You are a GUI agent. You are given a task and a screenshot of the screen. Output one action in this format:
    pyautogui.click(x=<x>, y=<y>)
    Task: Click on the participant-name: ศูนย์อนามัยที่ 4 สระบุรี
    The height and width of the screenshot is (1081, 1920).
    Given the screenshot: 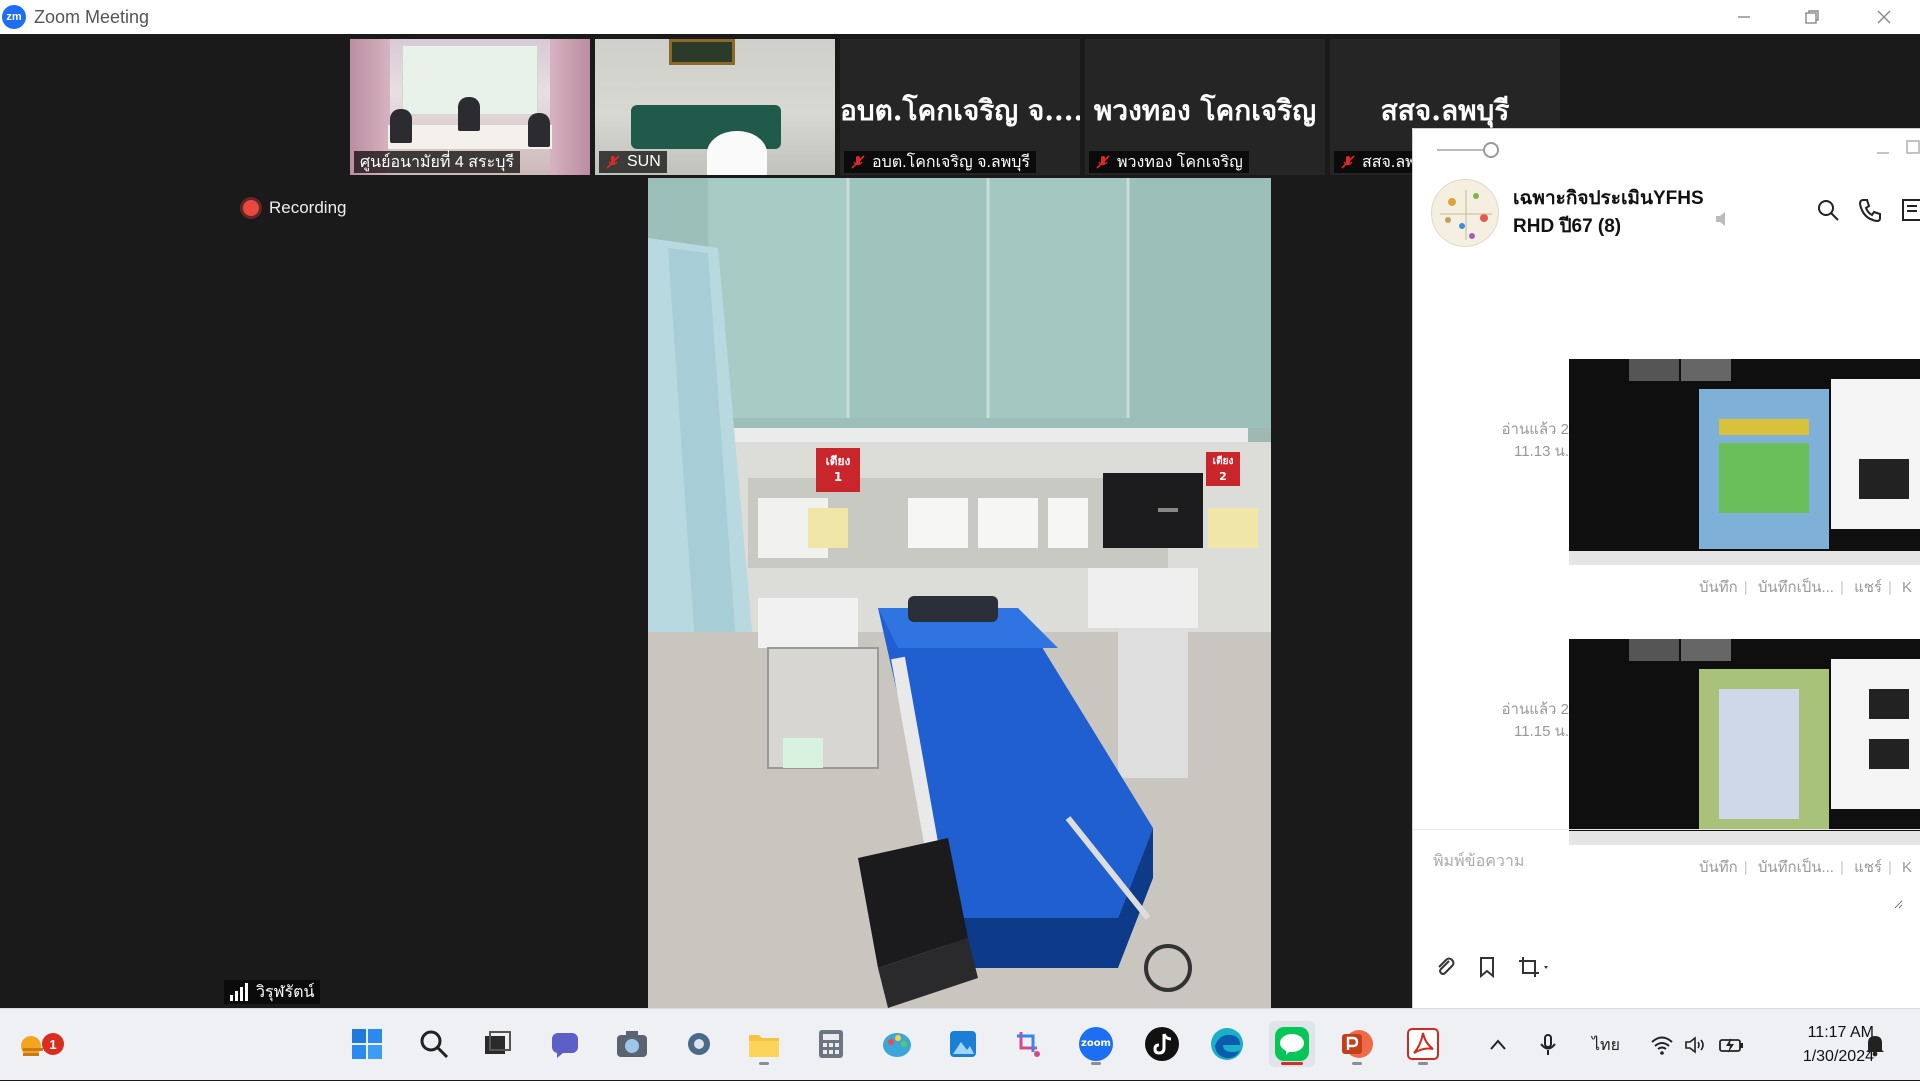 What is the action you would take?
    pyautogui.click(x=437, y=162)
    